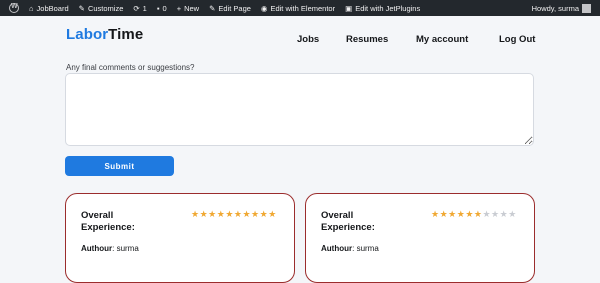 The height and width of the screenshot is (283, 600). What do you see at coordinates (442, 39) in the screenshot?
I see `nav-my-account: My account` at bounding box center [442, 39].